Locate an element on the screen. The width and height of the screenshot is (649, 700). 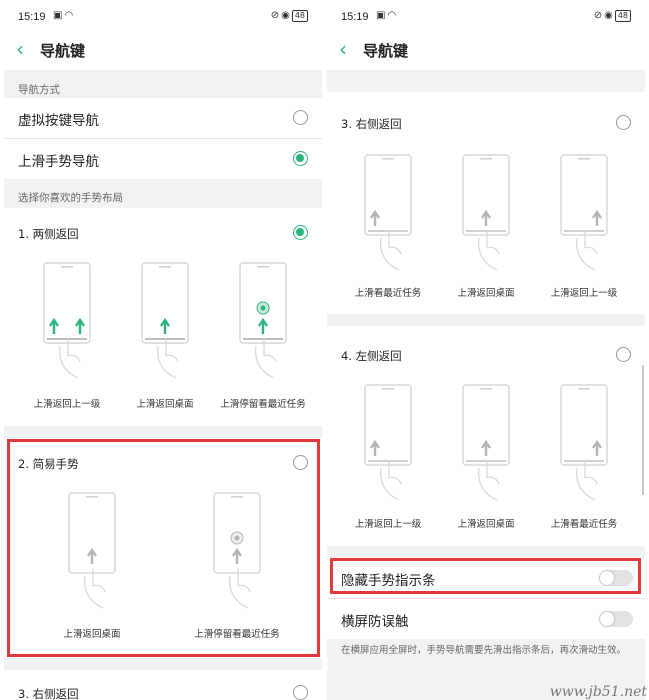
nav-option-swipe-gesture: 上滑手势导航 is located at coordinates (163, 159).